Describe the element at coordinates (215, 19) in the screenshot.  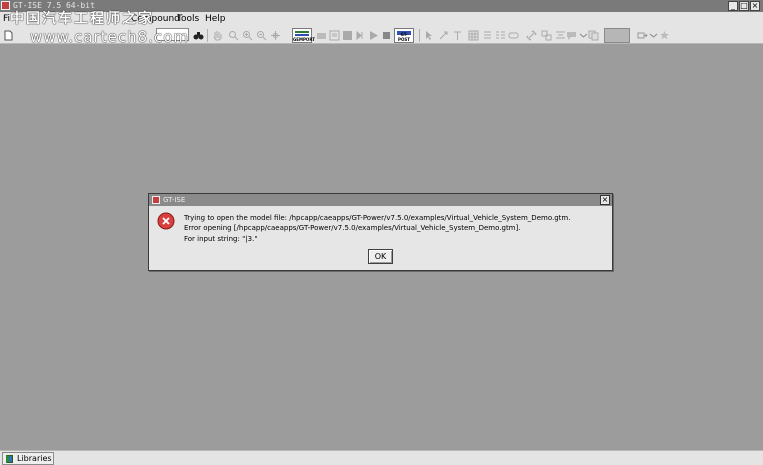
I see `menu-help: Help` at that location.